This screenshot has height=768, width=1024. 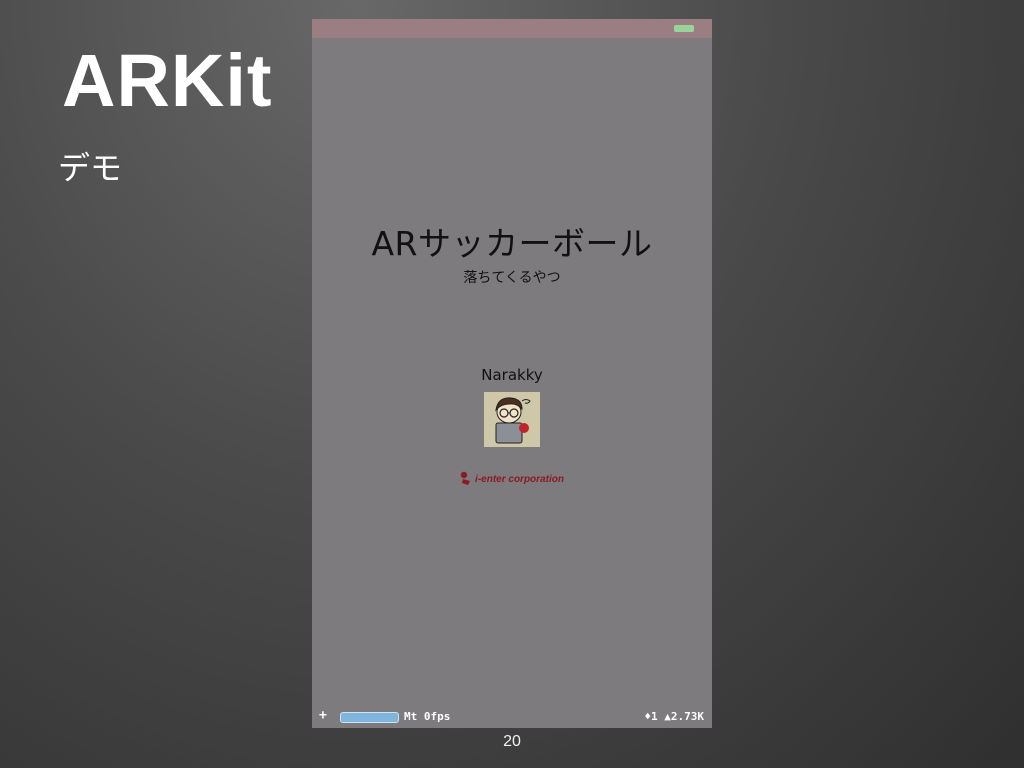 I want to click on fps-label: Mt 0fps, so click(x=427, y=716).